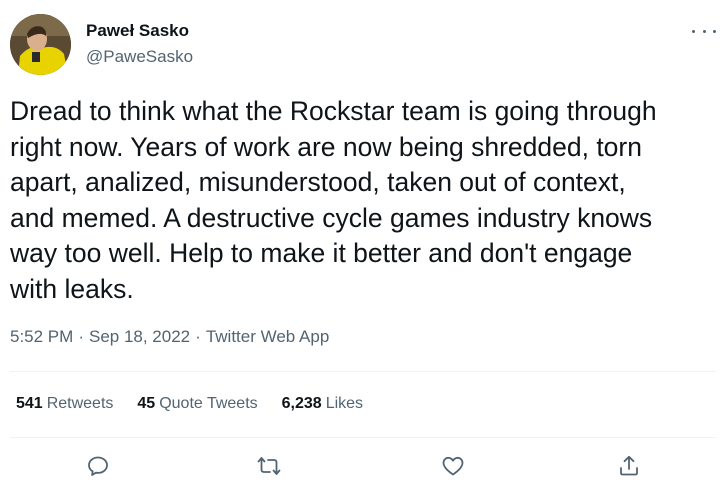  What do you see at coordinates (267, 337) in the screenshot?
I see `tweet-source: Twitter Web App` at bounding box center [267, 337].